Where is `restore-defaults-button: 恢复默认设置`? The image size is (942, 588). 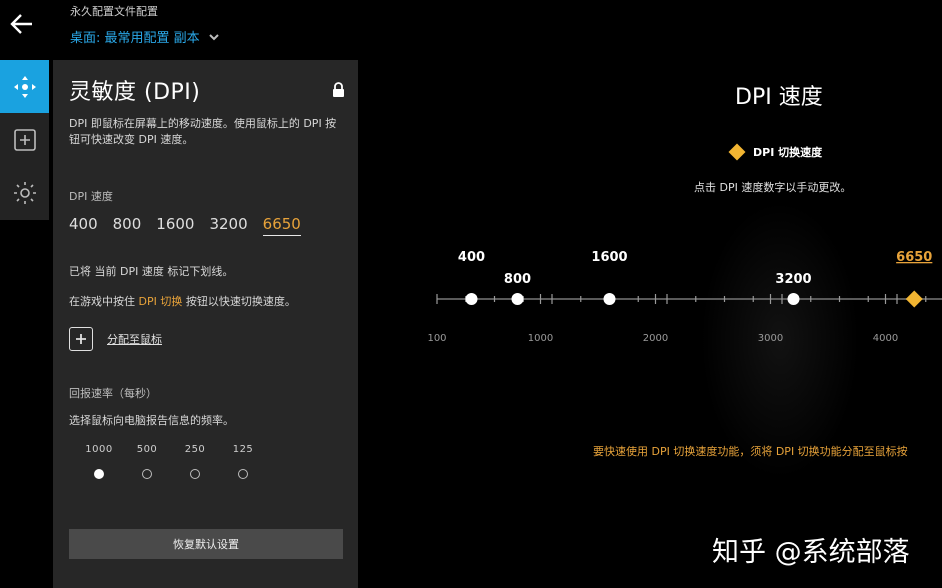
restore-defaults-button: 恢复默认设置 is located at coordinates (206, 544).